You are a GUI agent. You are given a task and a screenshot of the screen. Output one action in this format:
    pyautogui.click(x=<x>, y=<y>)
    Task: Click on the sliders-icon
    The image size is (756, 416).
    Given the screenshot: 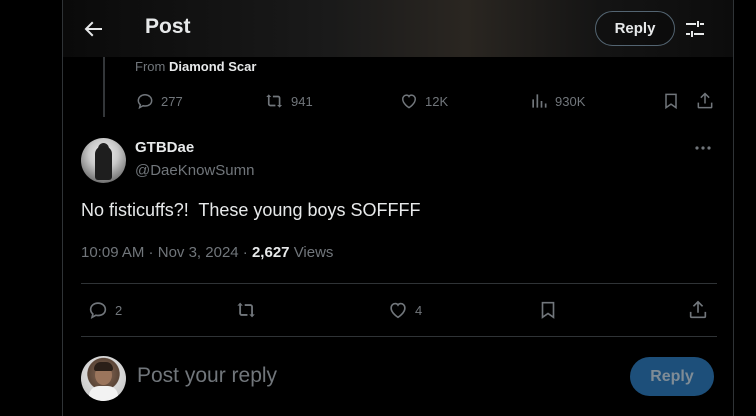 What is the action you would take?
    pyautogui.click(x=695, y=29)
    